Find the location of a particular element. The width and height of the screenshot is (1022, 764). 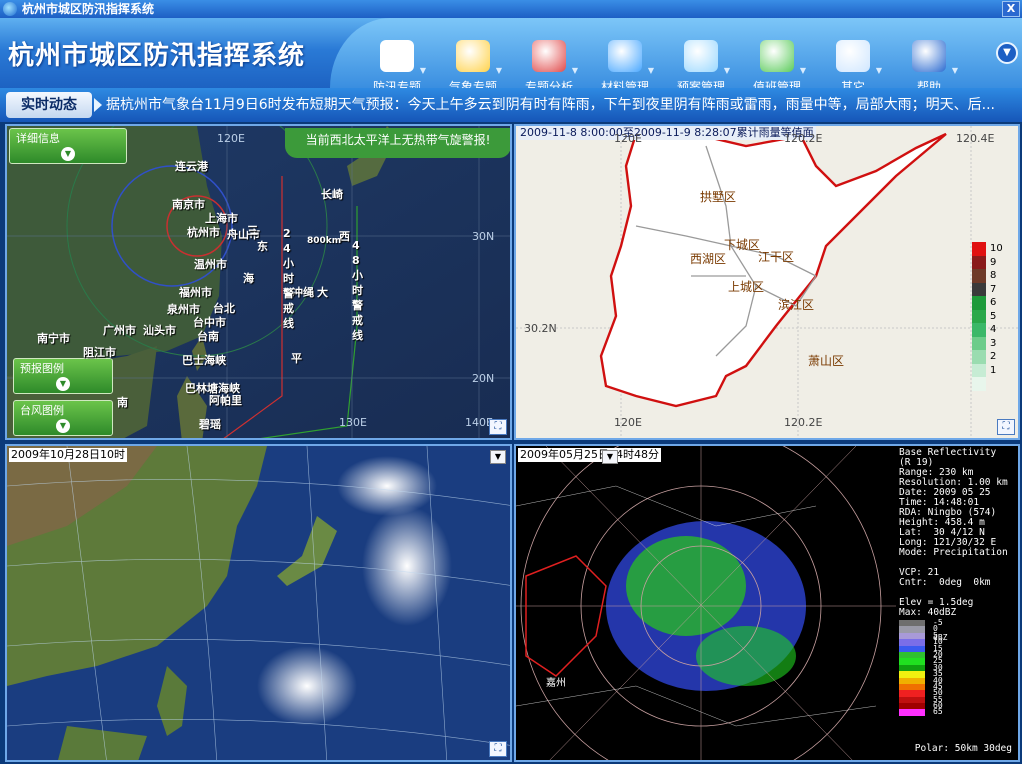

legend-value: 3 is located at coordinates (993, 343).